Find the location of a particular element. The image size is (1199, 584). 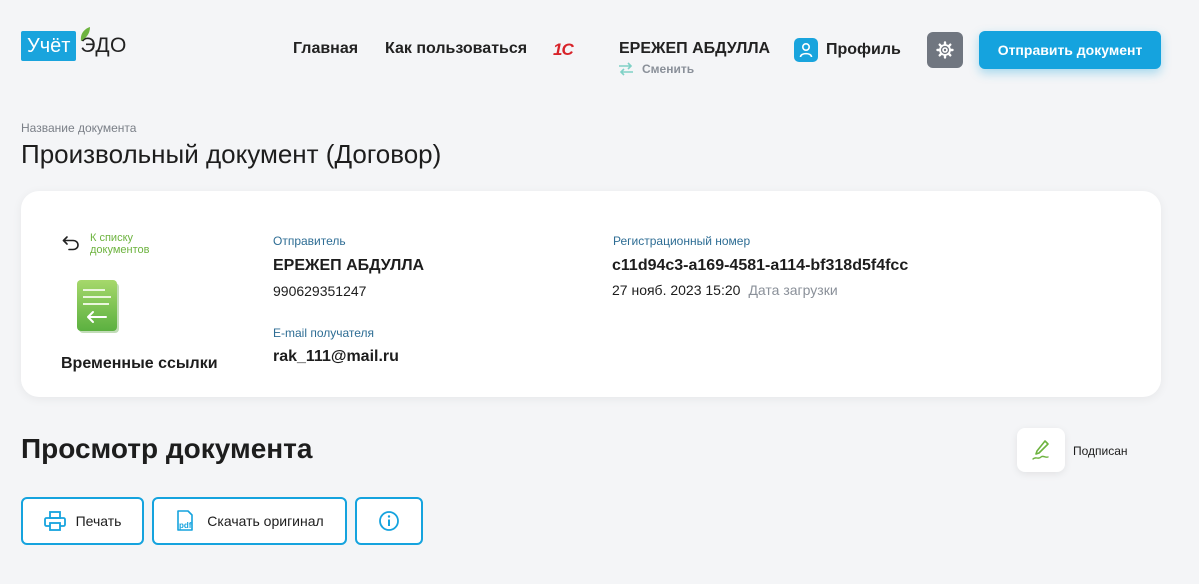

print-label: Печать is located at coordinates (98, 521).